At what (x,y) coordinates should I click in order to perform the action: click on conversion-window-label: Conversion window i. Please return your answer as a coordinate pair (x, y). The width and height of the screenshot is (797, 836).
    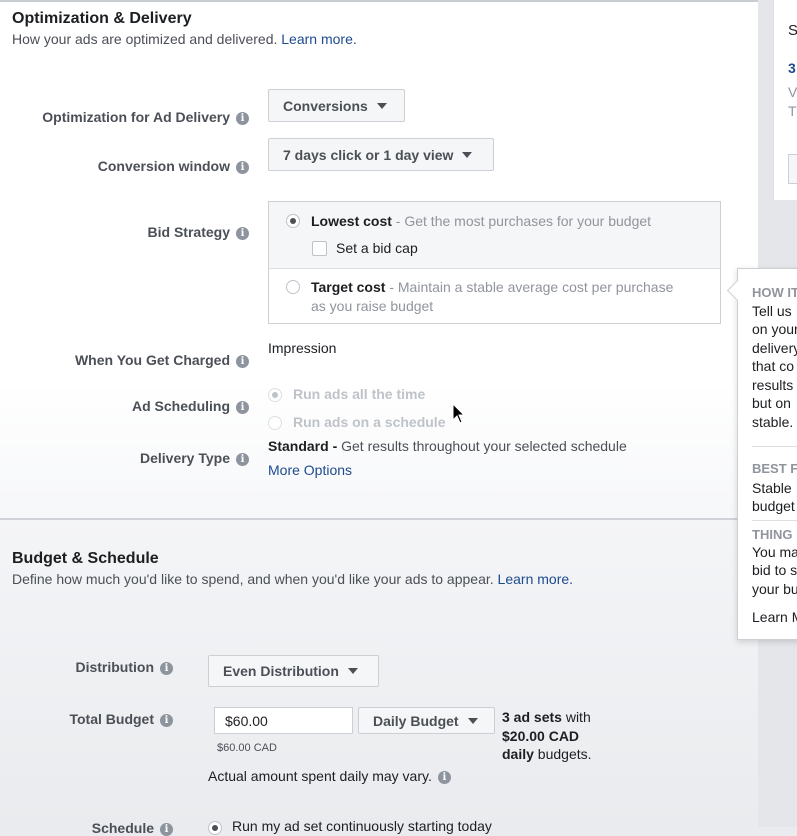
    Looking at the image, I should click on (173, 166).